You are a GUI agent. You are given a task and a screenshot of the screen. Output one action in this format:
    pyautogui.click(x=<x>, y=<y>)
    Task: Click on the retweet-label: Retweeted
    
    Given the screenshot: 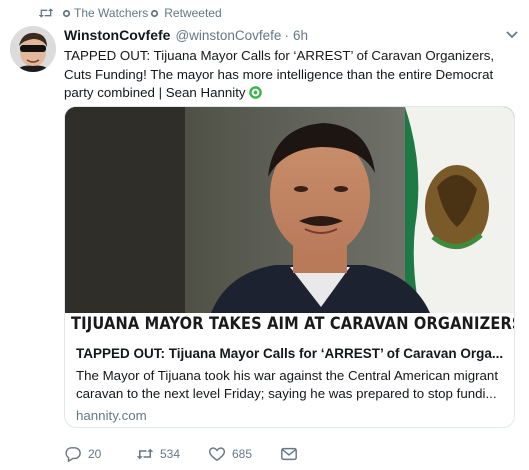 What is the action you would take?
    pyautogui.click(x=193, y=13)
    